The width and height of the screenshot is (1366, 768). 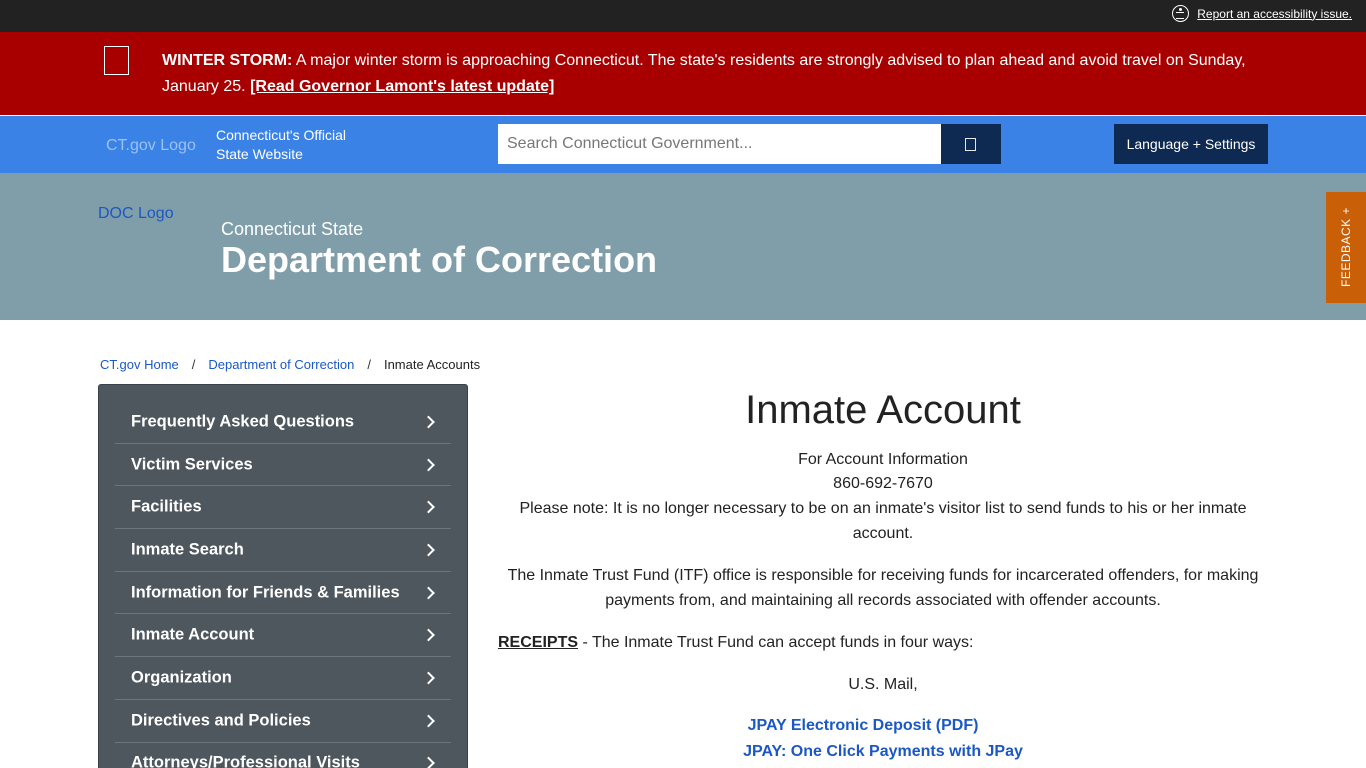 What do you see at coordinates (245, 760) in the screenshot?
I see `sidebar-item-label: Attorneys/Professional Visits` at bounding box center [245, 760].